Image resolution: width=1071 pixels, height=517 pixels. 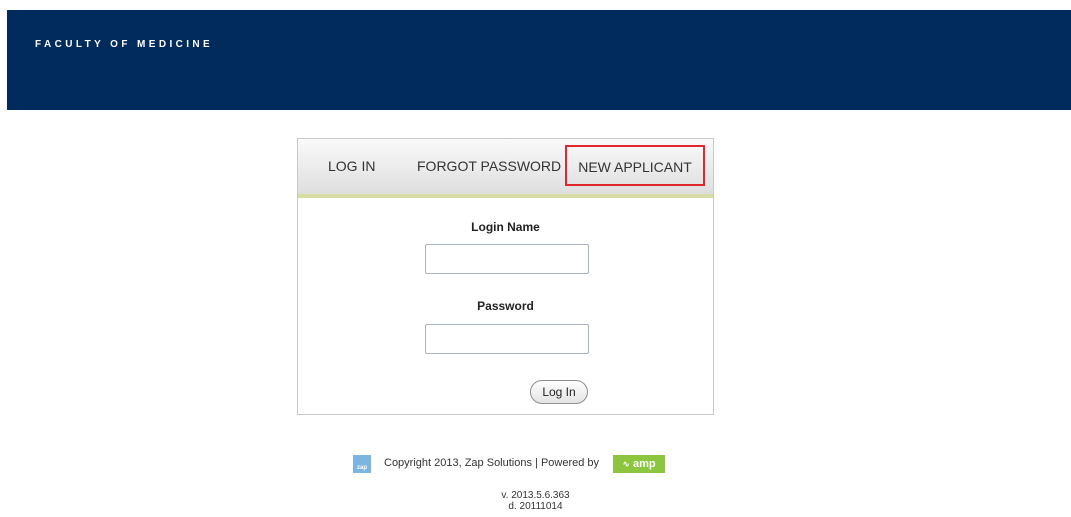 What do you see at coordinates (124, 44) in the screenshot?
I see `faculty-title: FACULTY OF MEDICINE` at bounding box center [124, 44].